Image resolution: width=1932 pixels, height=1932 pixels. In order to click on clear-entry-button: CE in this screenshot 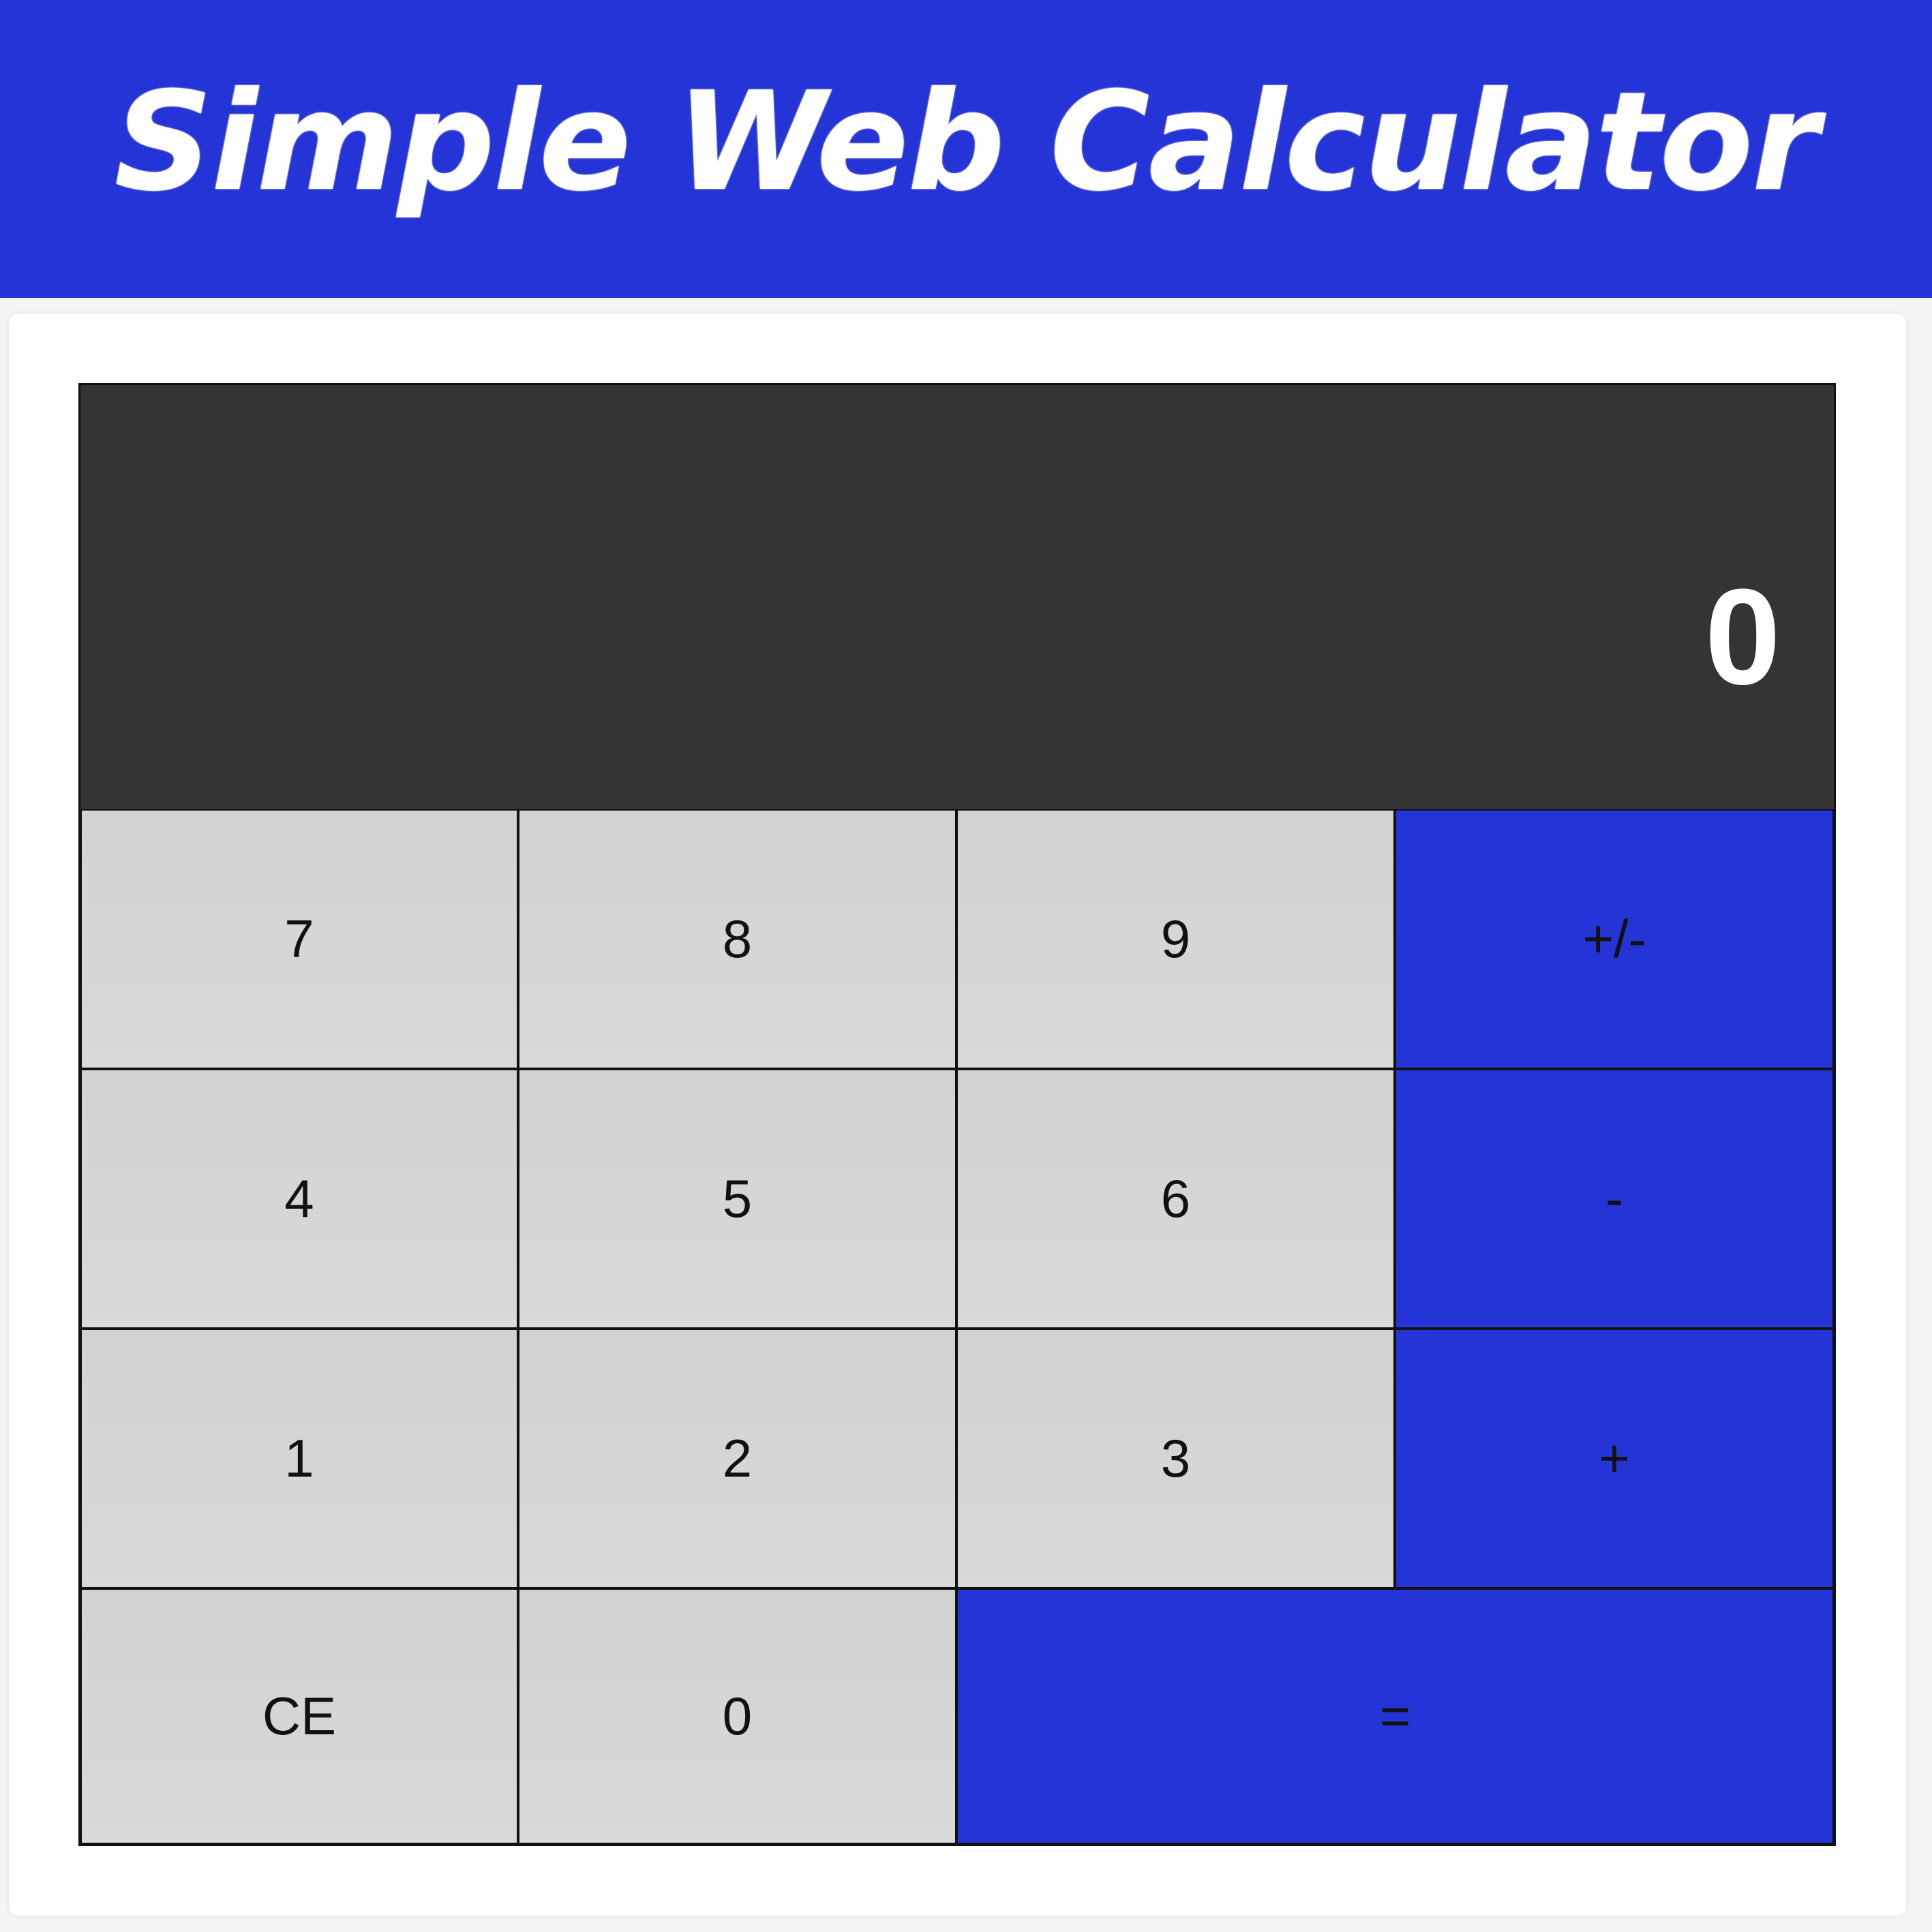, I will do `click(299, 1716)`.